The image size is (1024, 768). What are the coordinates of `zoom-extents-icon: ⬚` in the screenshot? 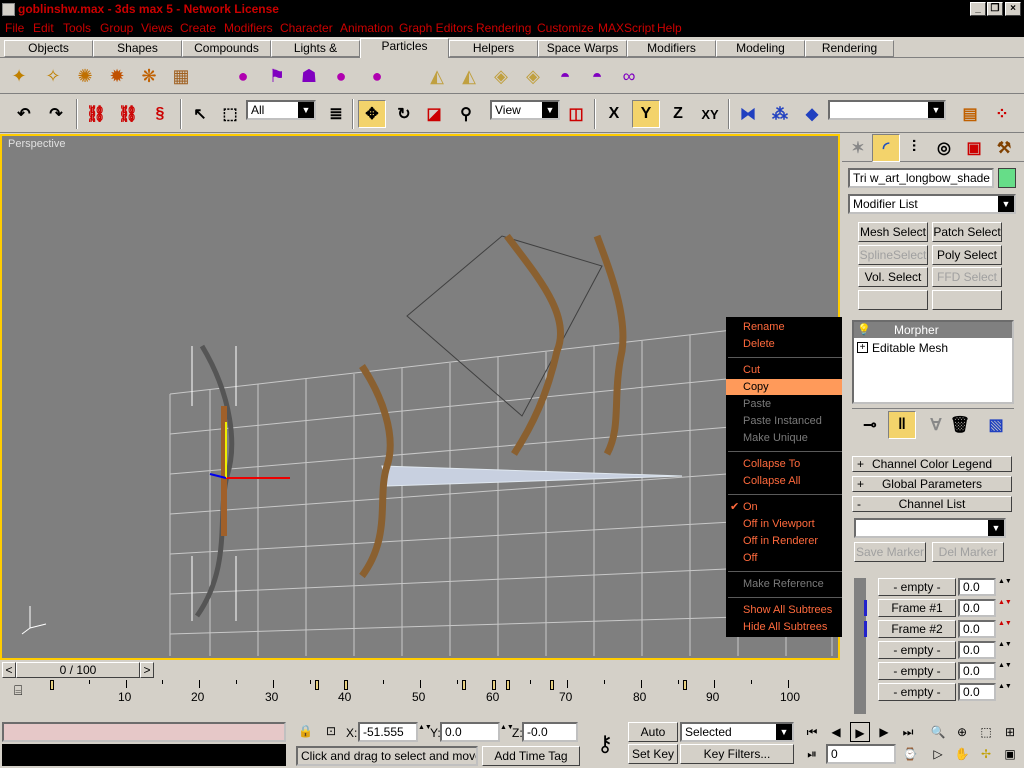 It's located at (986, 732).